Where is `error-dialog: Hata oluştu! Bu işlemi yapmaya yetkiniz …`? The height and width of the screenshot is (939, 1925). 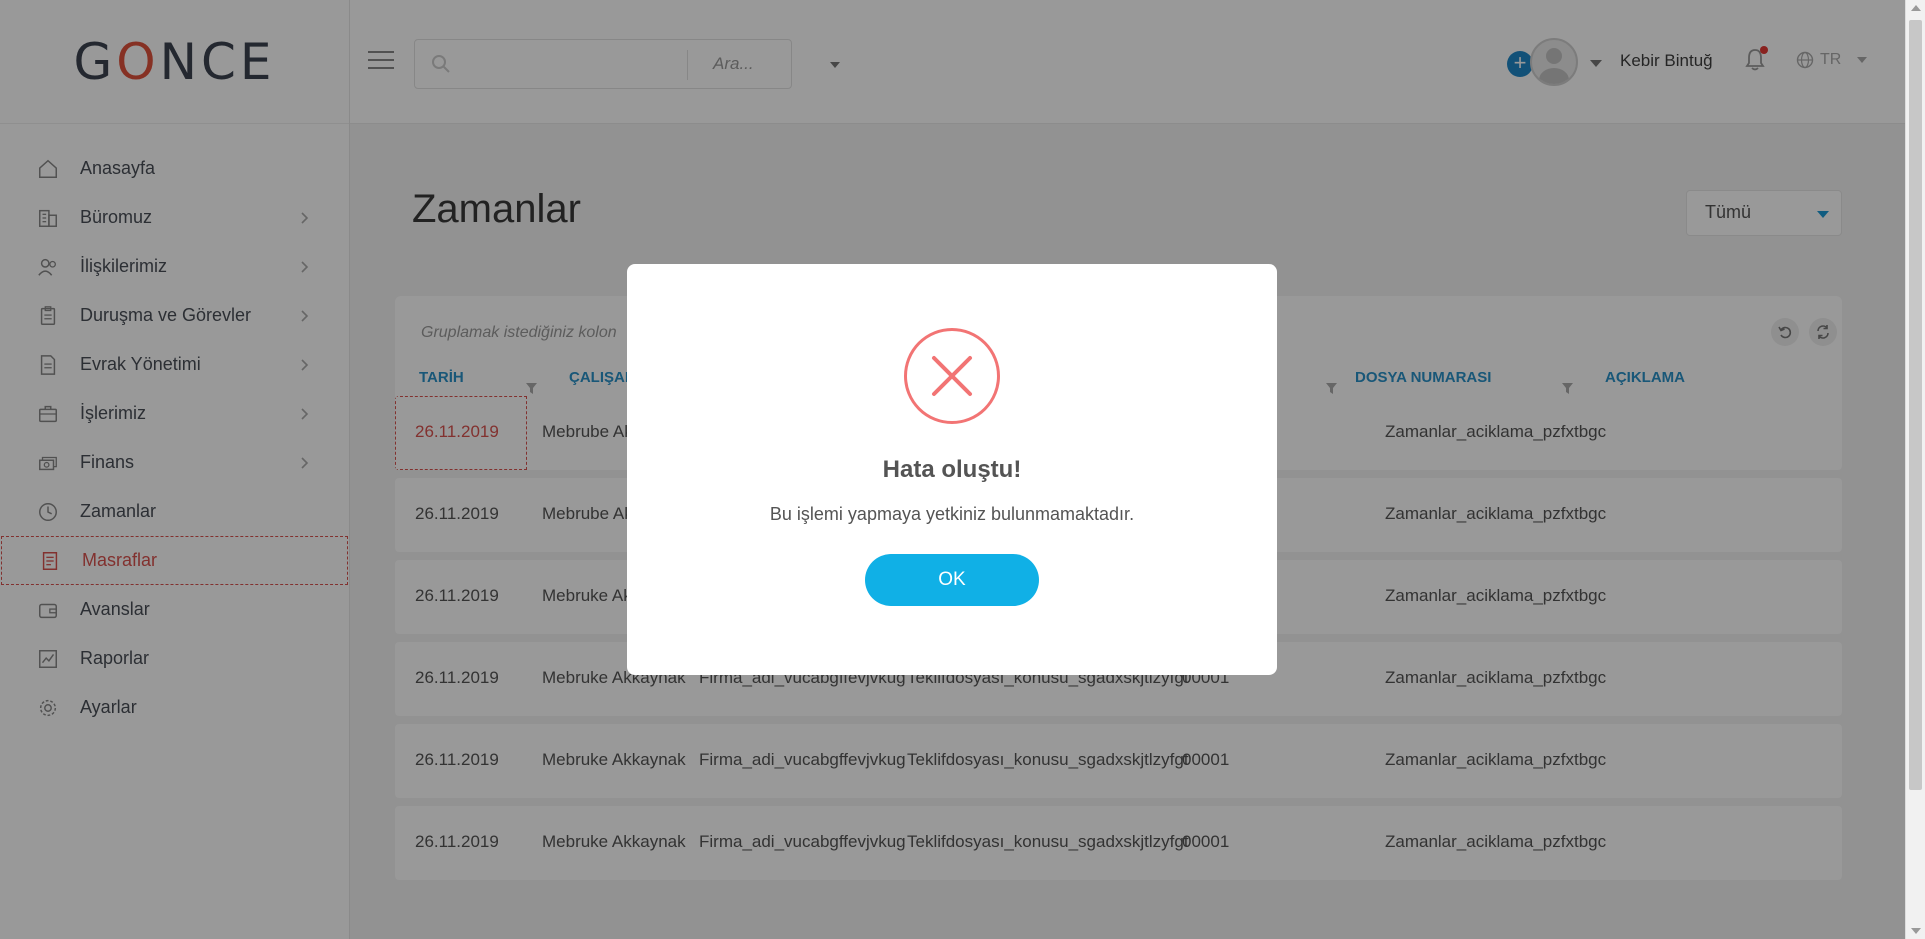
error-dialog: Hata oluştu! Bu işlemi yapmaya yetkiniz … is located at coordinates (952, 469).